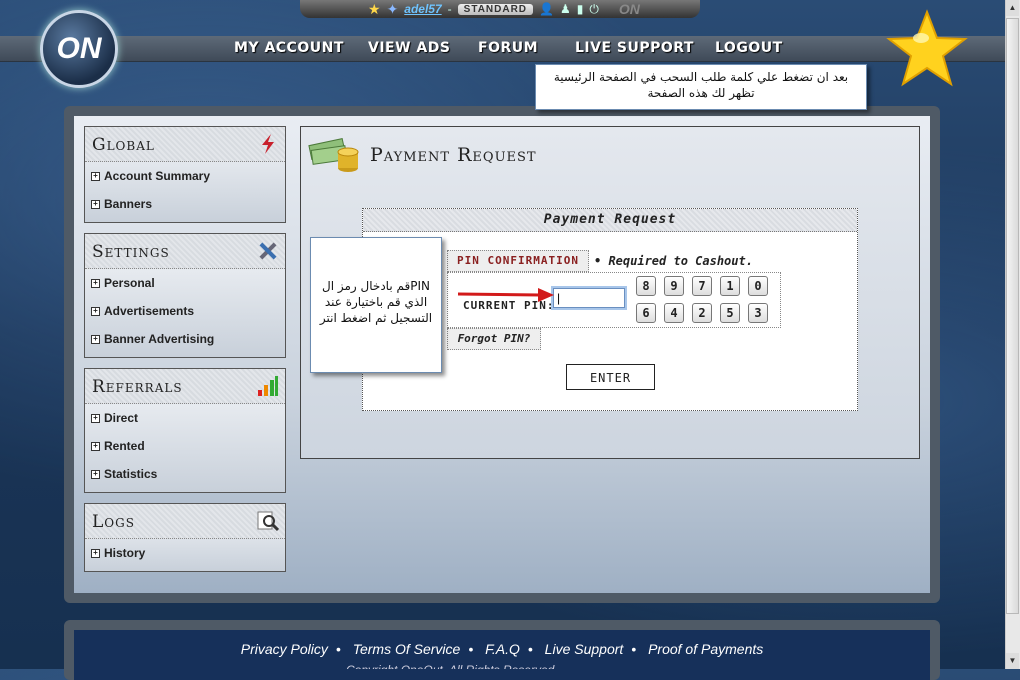 The image size is (1020, 680). Describe the element at coordinates (185, 283) in the screenshot. I see `sidebar-item-personal: + Personal` at that location.